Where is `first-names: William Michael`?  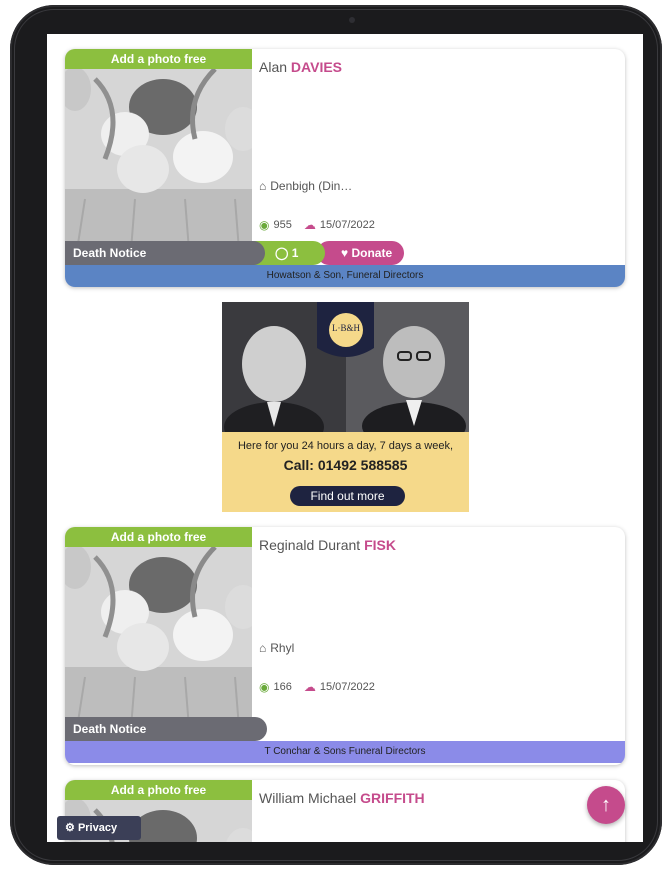
first-names: William Michael is located at coordinates (308, 798).